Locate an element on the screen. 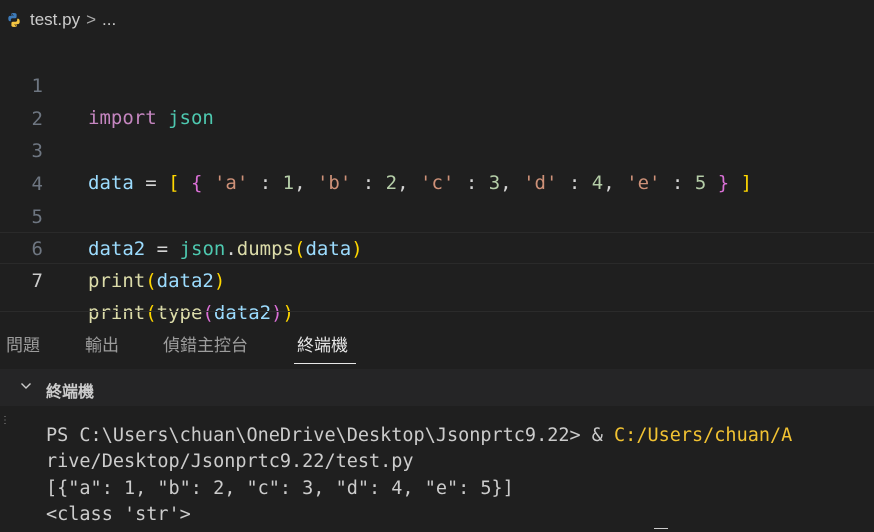  terminal-line: rive/Desktop/Jsonprtc9.22/test.py is located at coordinates (230, 461).